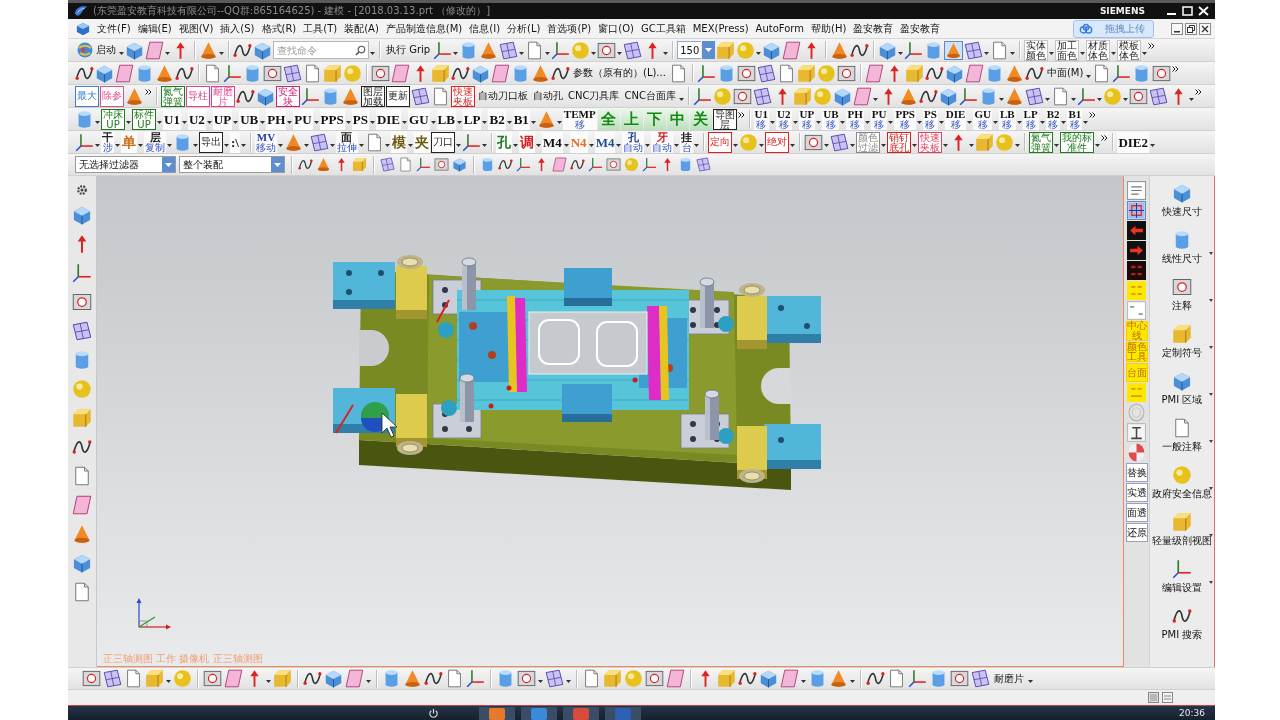 This screenshot has height=720, width=1280. I want to click on pmi-tool-button: PMI 搜索, so click(1182, 629).